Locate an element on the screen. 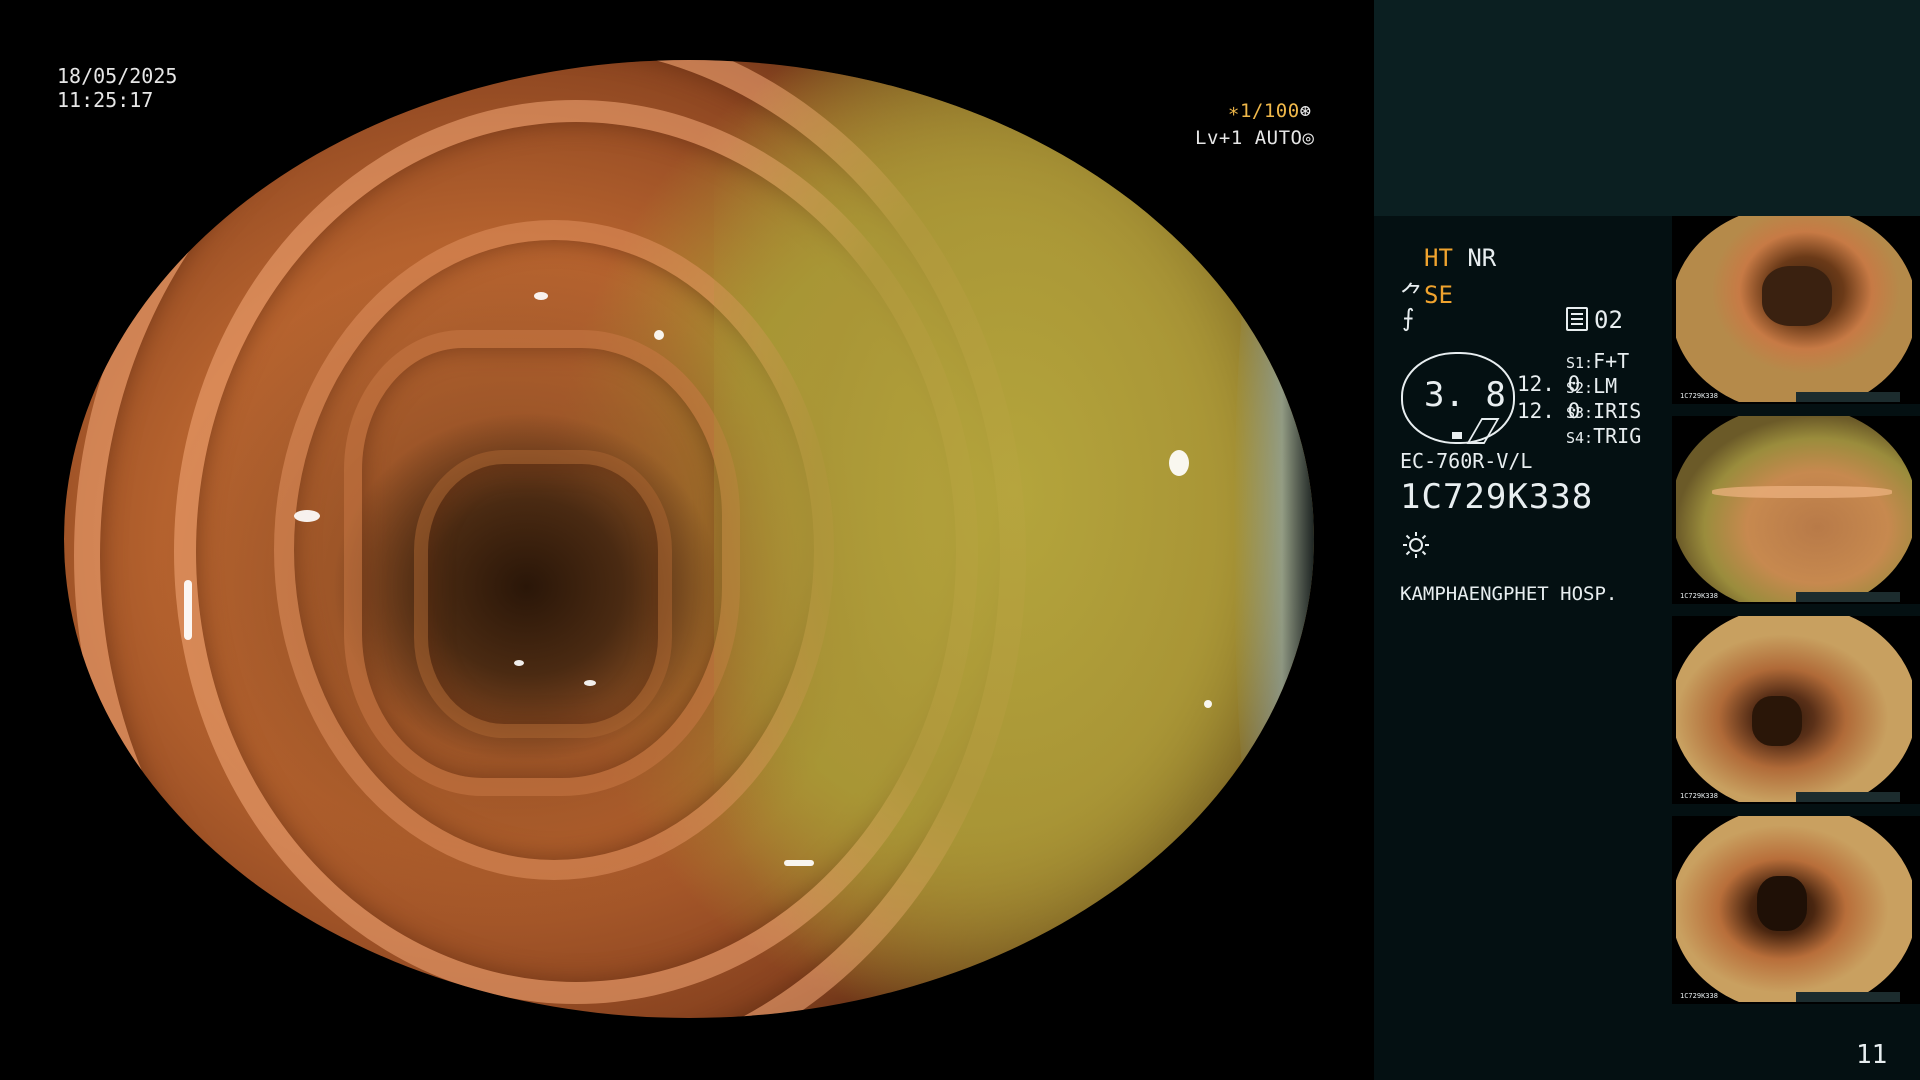  gauge-marker-icon is located at coordinates (1457, 435).